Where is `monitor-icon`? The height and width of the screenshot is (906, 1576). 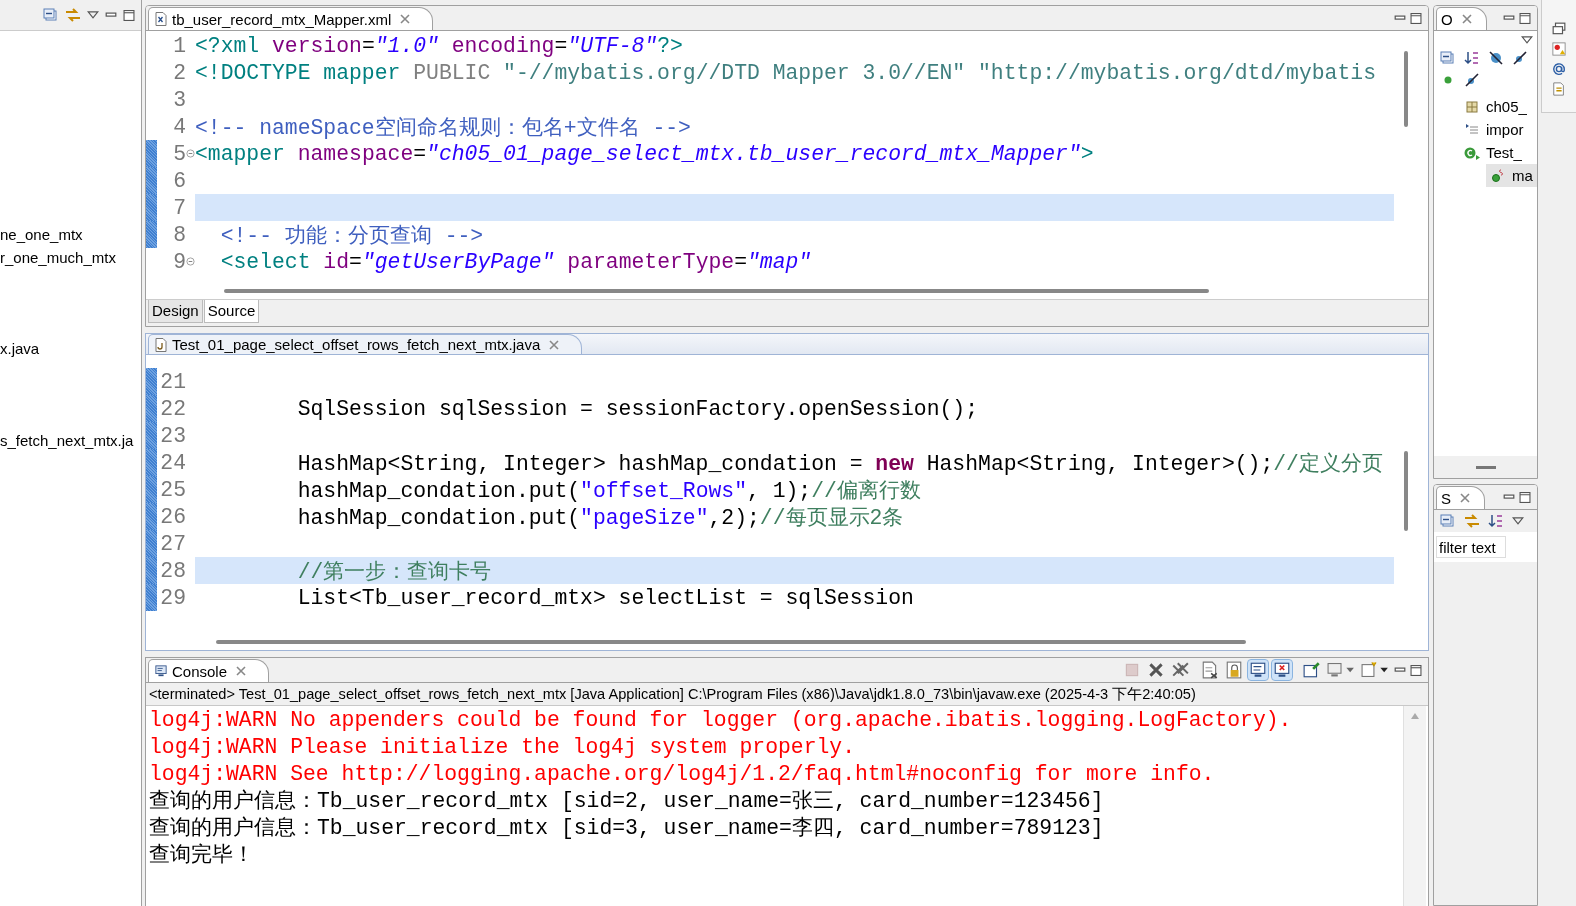 monitor-icon is located at coordinates (161, 671).